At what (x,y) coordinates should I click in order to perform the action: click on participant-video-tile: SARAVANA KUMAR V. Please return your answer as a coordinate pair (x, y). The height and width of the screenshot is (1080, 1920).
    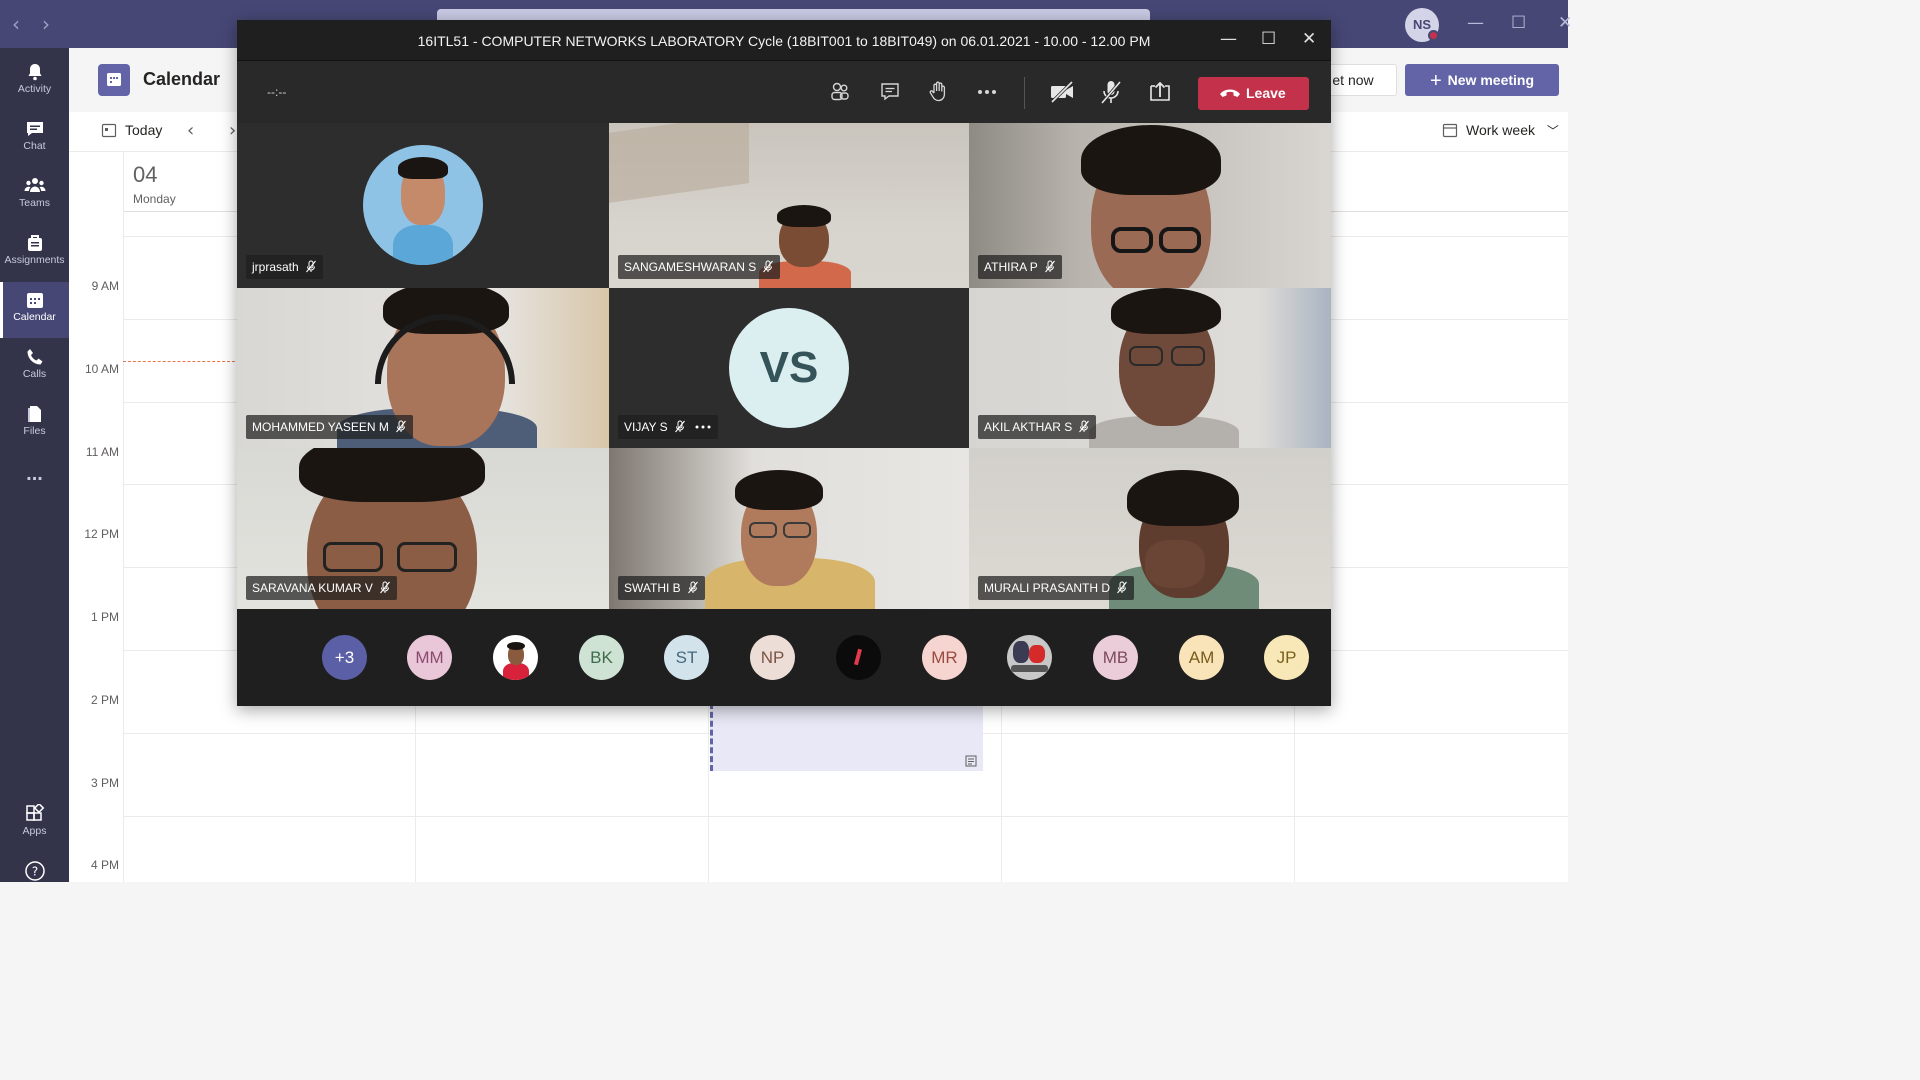
    Looking at the image, I should click on (423, 528).